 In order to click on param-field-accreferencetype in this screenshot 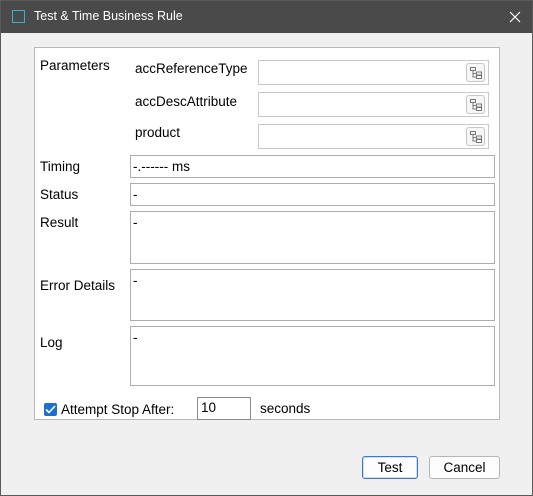, I will do `click(373, 72)`.